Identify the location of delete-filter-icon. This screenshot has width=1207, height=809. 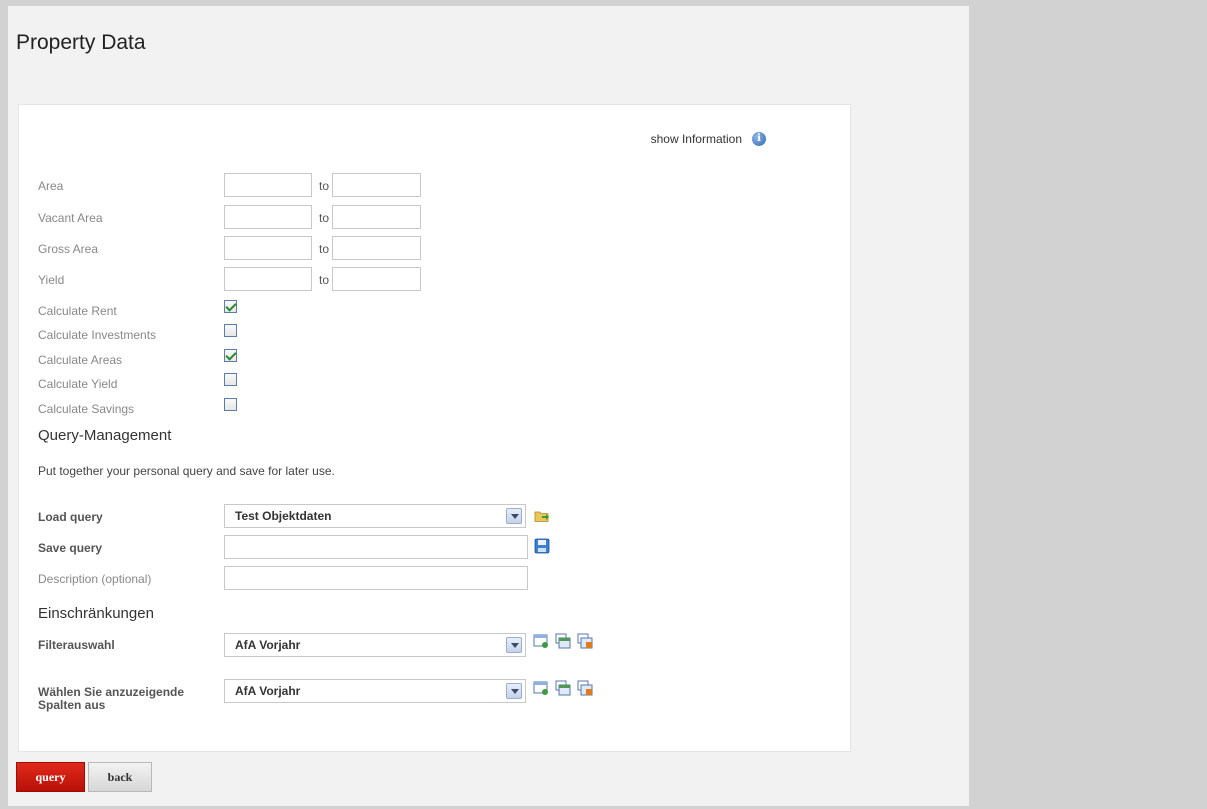
(585, 641).